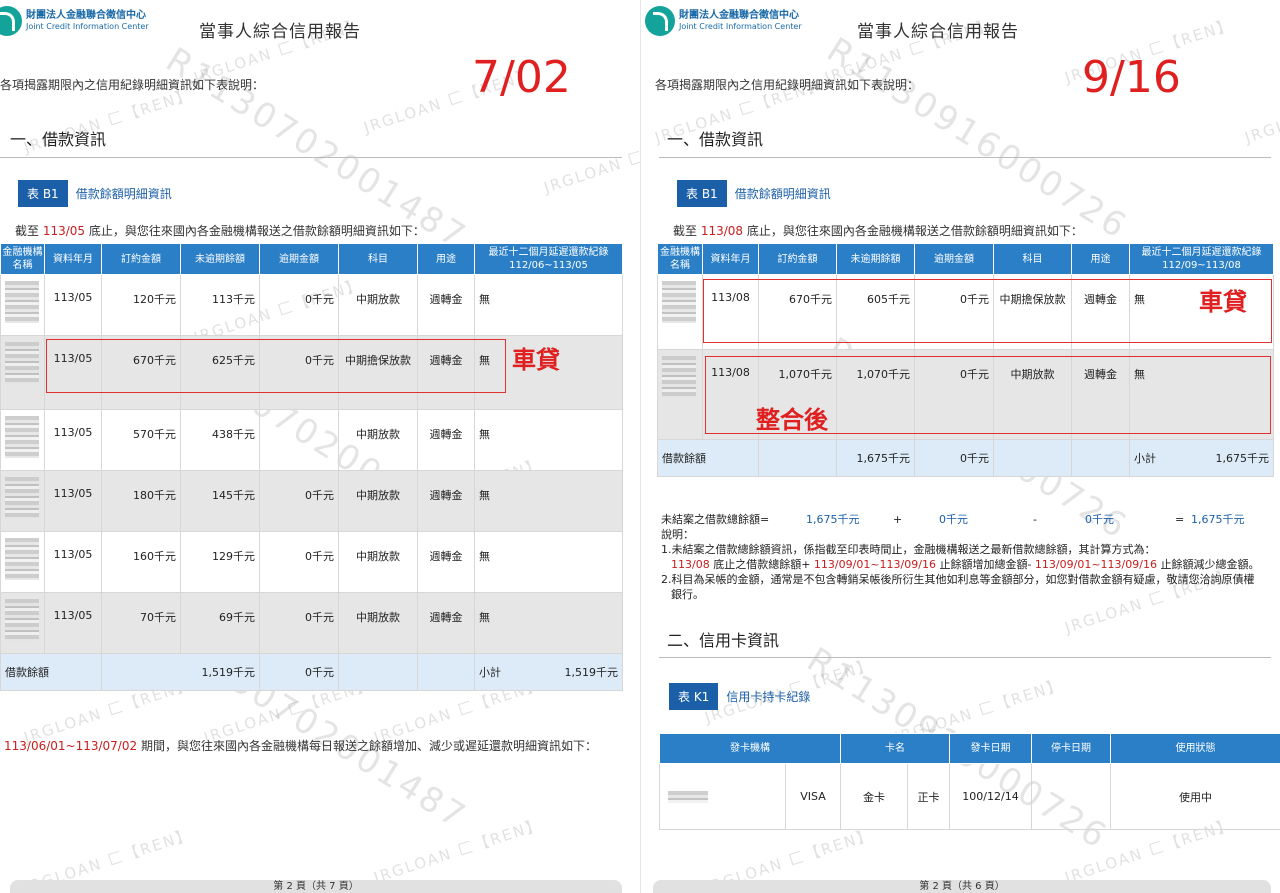 This screenshot has width=1280, height=893. Describe the element at coordinates (969, 796) in the screenshot. I see `table-row: VISA 金卡 正卡 100/12/14 使用中` at that location.